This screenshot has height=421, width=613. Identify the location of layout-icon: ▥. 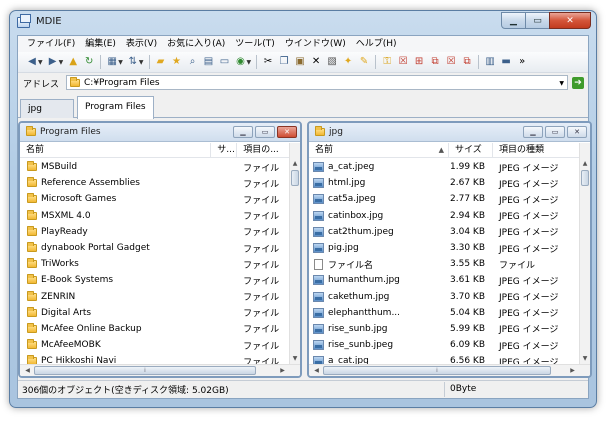
(490, 62).